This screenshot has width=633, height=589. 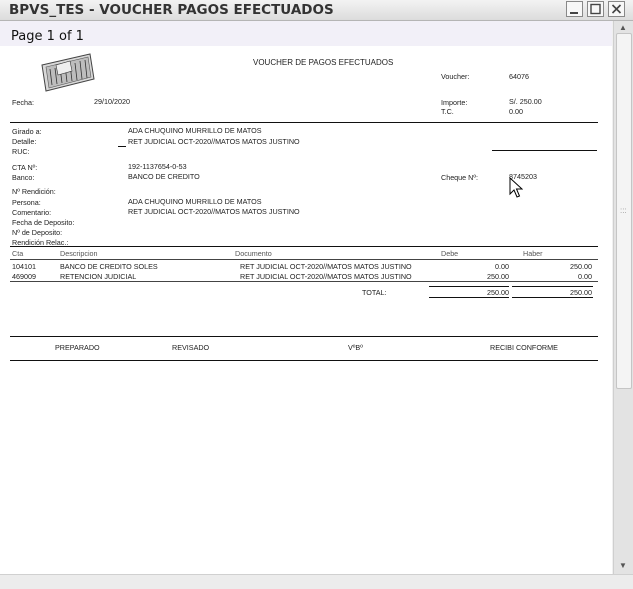 I want to click on persona-value: ADA CHUQUINO MURRILLO DE MATOS, so click(x=195, y=201).